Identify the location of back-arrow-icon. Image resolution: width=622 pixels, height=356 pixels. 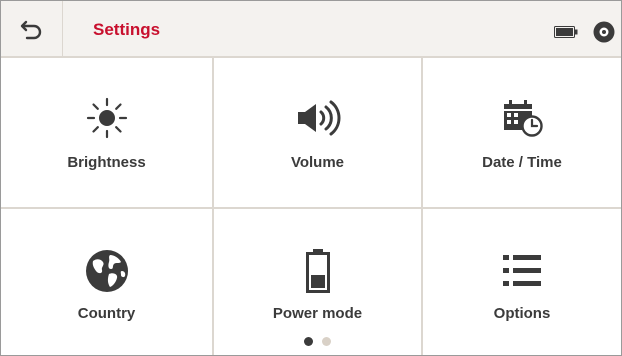
(30, 29).